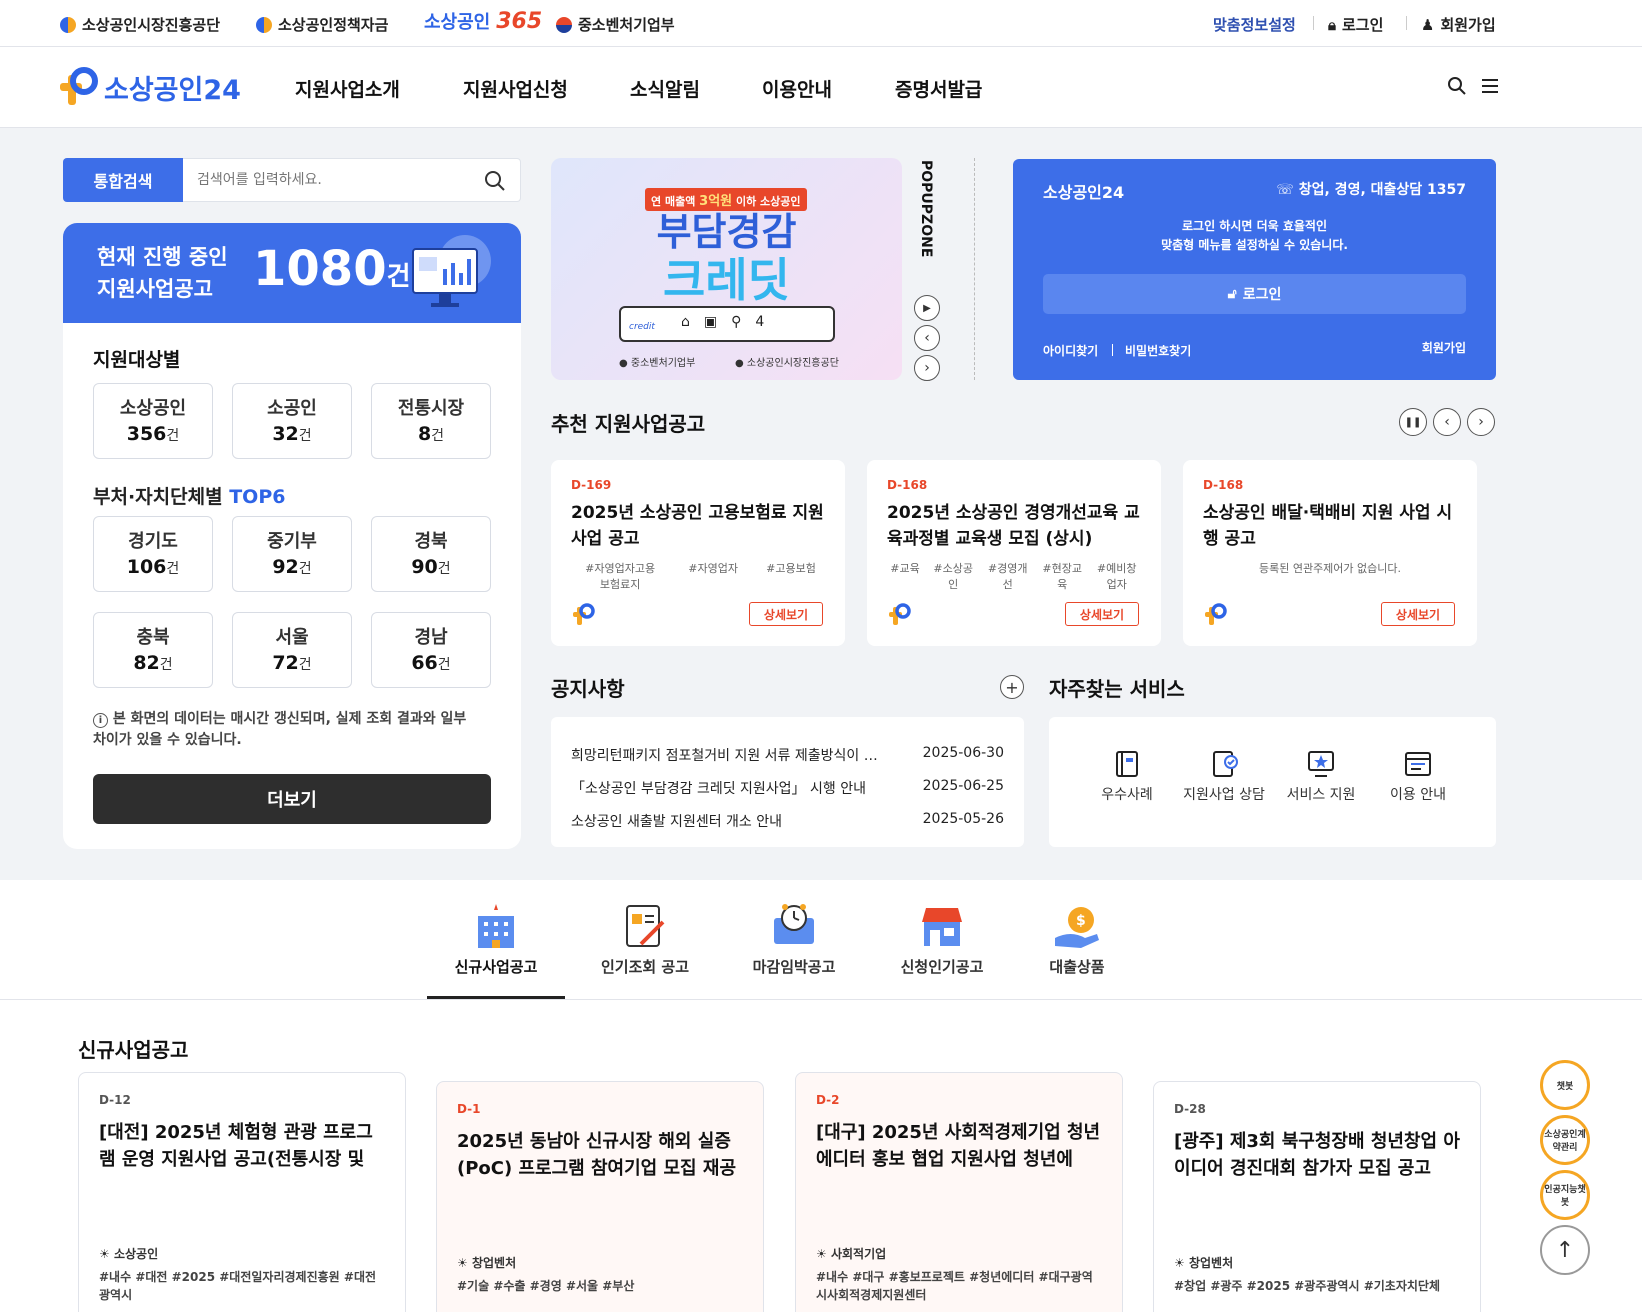 The width and height of the screenshot is (1642, 1312). I want to click on tag: #경영개선, so click(1007, 576).